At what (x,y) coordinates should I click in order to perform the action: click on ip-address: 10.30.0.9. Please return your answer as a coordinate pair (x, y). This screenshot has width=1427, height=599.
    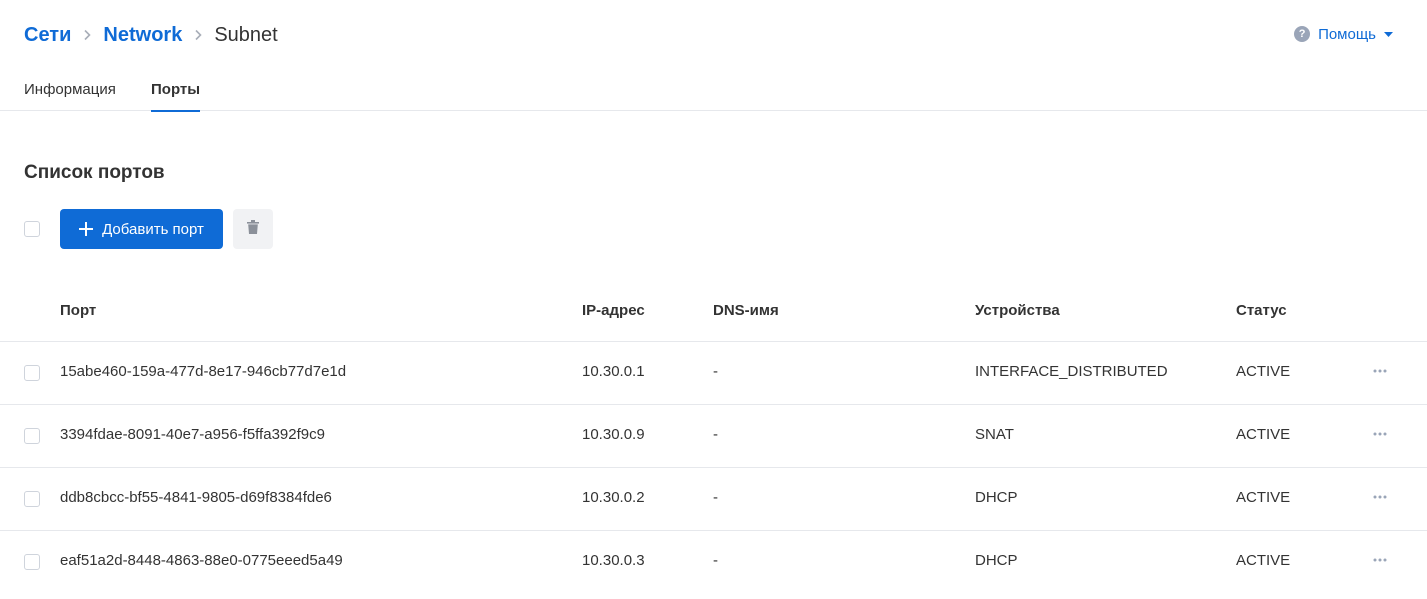
    Looking at the image, I should click on (613, 434).